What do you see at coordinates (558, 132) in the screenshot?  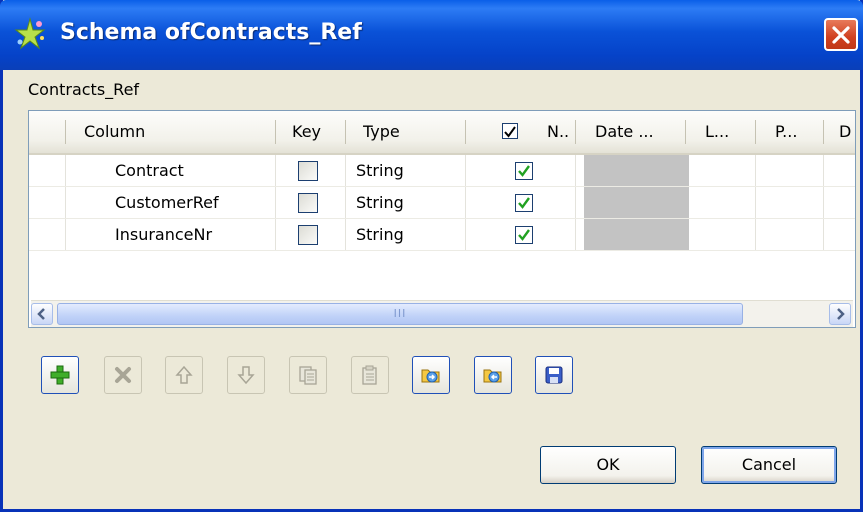 I see `header-nullable: N..` at bounding box center [558, 132].